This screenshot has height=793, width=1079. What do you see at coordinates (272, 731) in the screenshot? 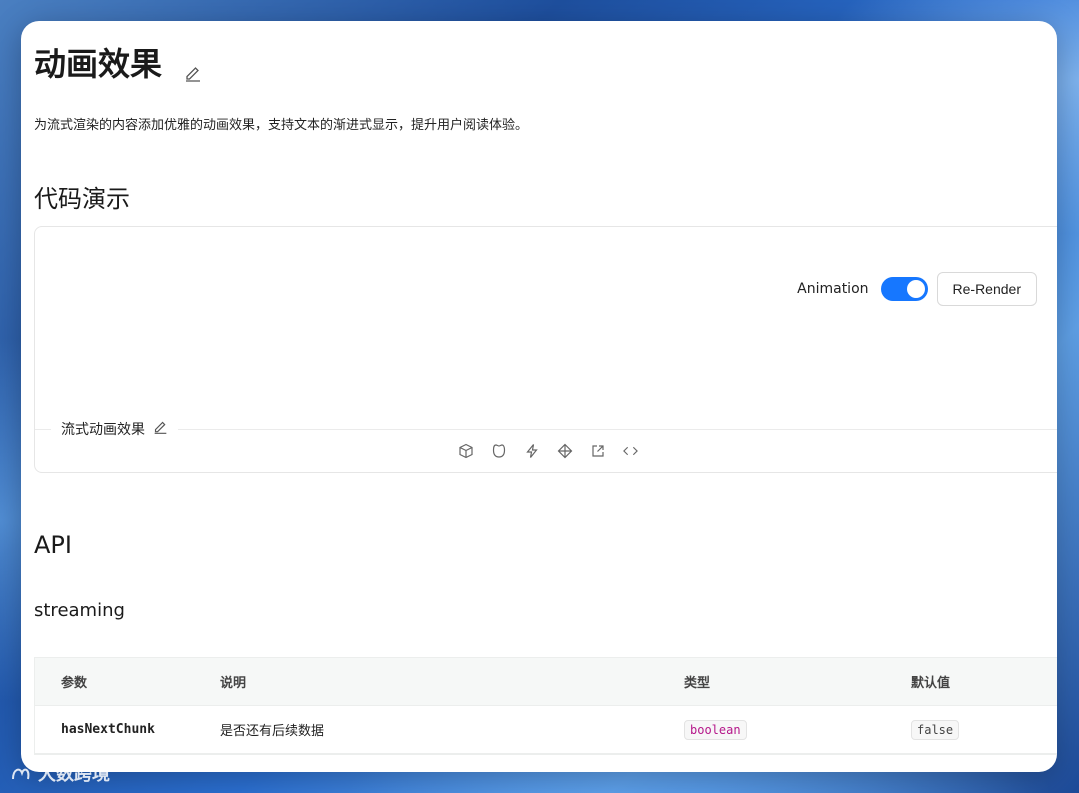
I see `param-description: 是否还有后续数据` at bounding box center [272, 731].